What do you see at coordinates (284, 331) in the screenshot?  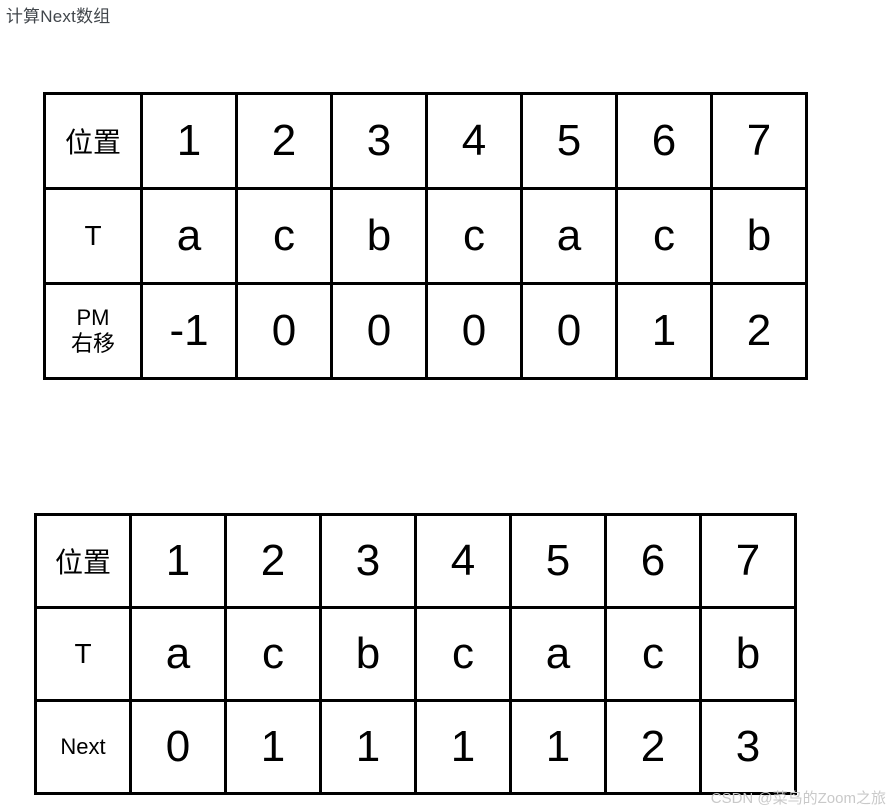 I see `cell-pm-2: 0` at bounding box center [284, 331].